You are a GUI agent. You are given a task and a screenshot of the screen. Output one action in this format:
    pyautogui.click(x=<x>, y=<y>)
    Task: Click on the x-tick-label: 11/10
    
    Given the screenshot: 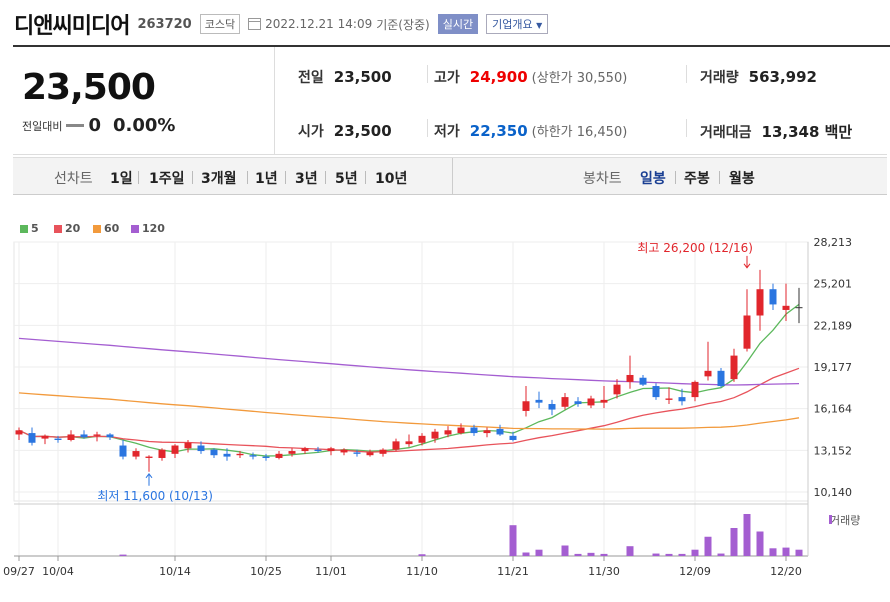 What is the action you would take?
    pyautogui.click(x=422, y=571)
    